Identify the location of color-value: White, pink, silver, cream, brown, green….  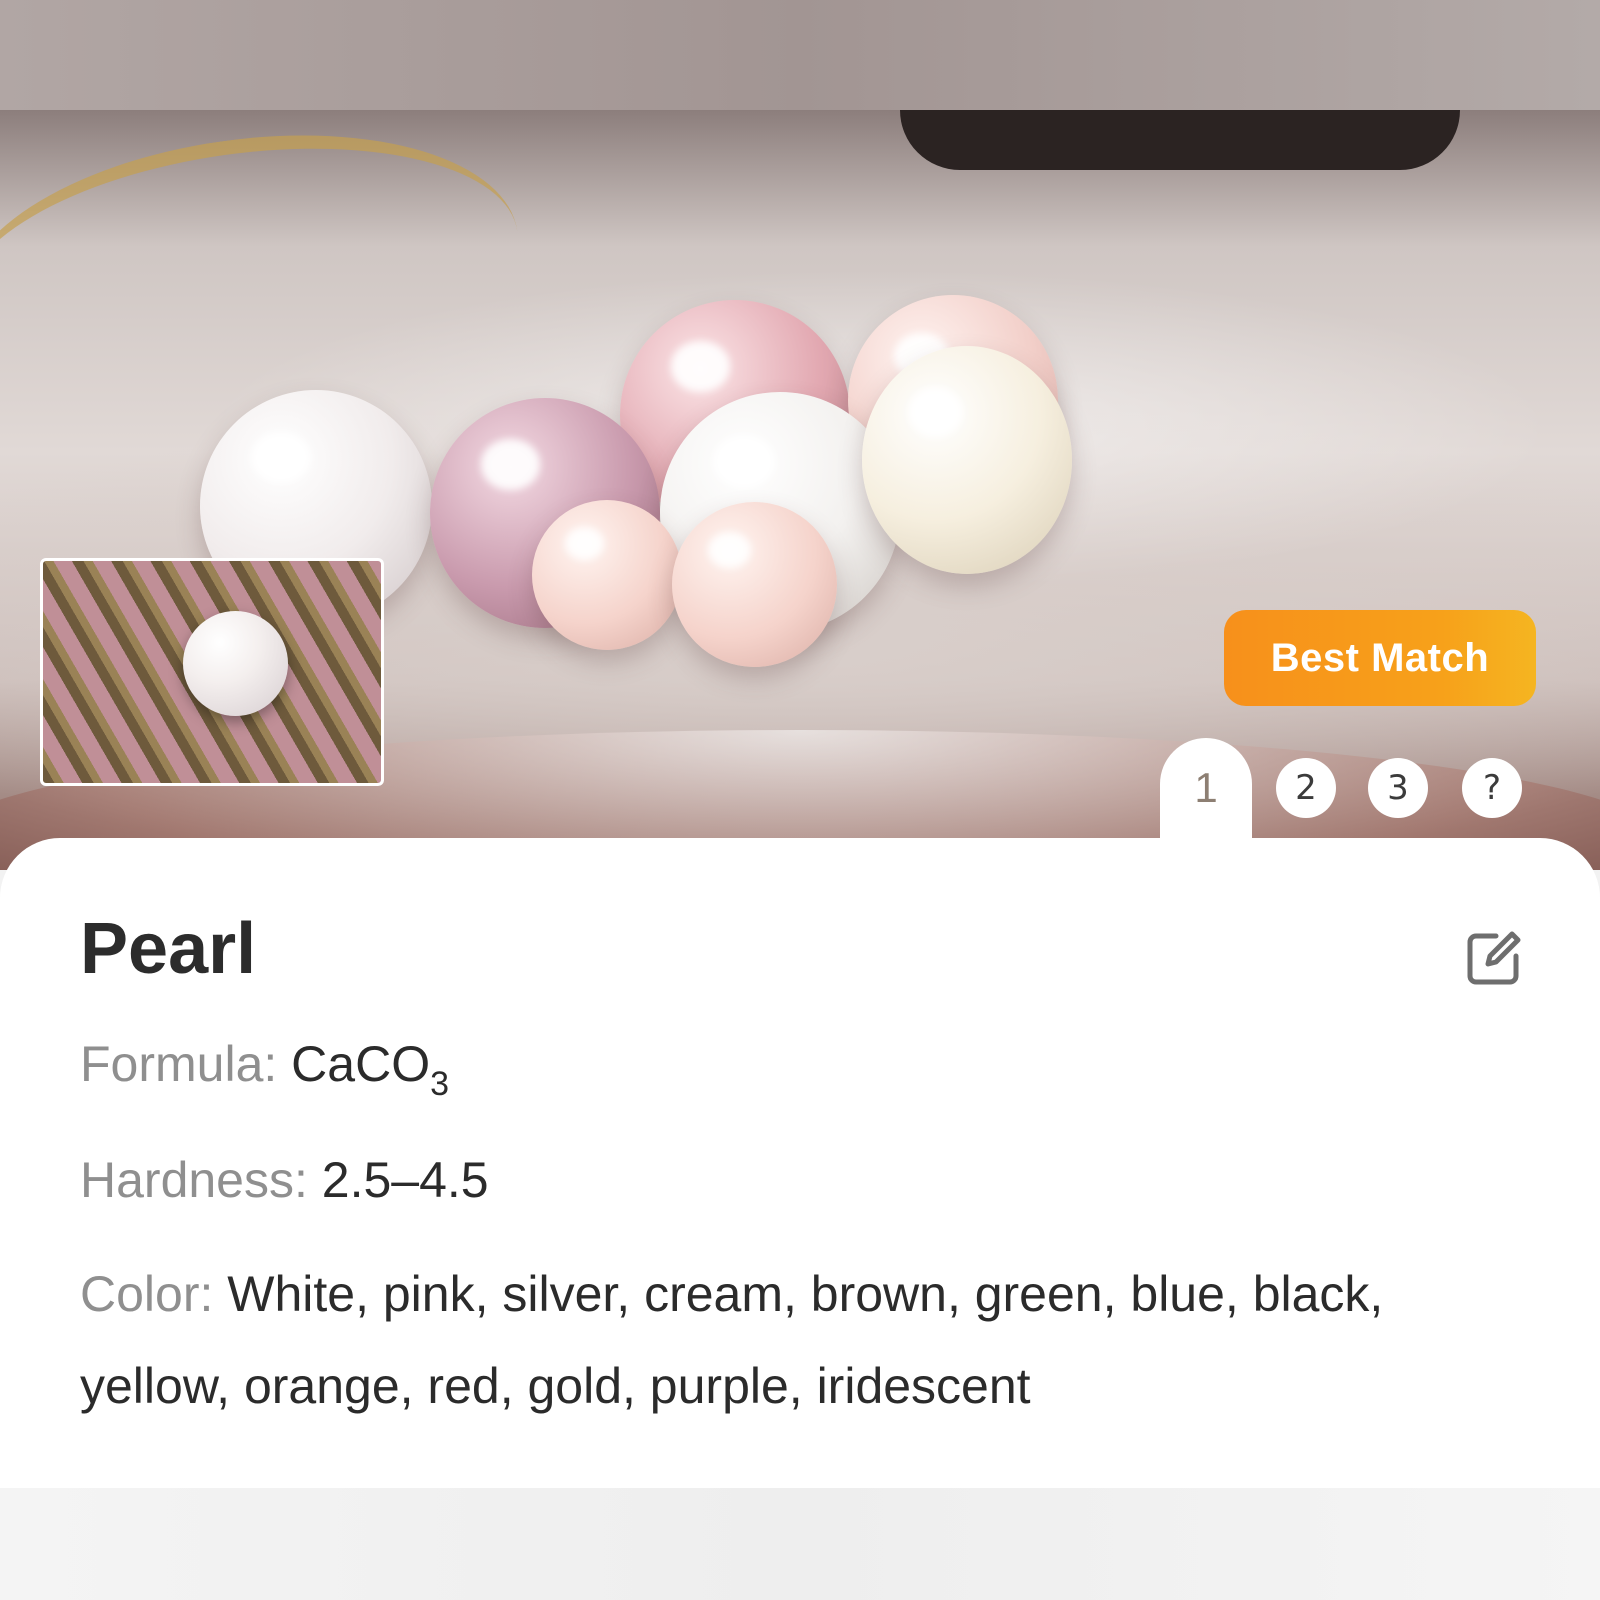
(732, 1340).